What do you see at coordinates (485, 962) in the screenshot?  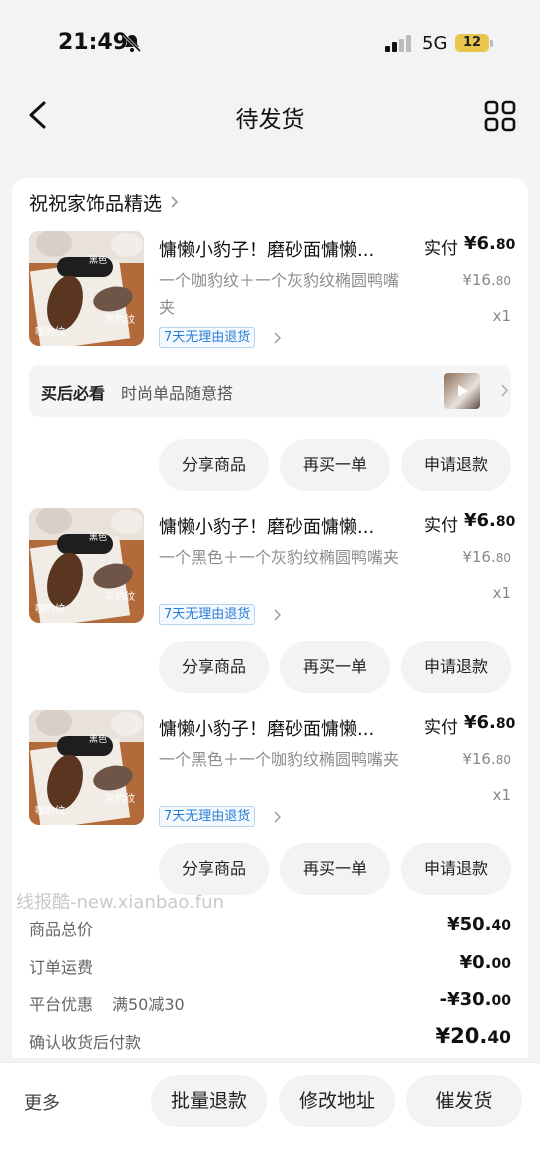 I see `summary-value: ¥0.00` at bounding box center [485, 962].